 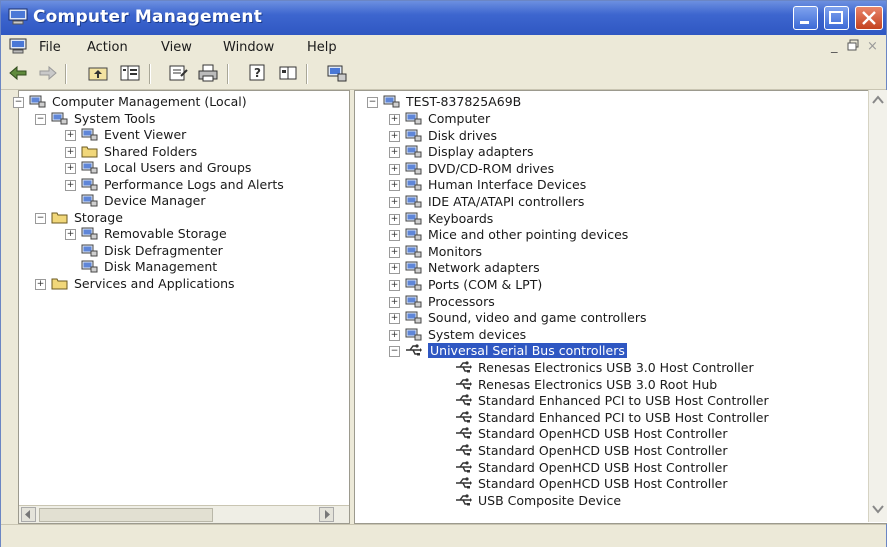 What do you see at coordinates (50, 47) in the screenshot?
I see `menu-file: File` at bounding box center [50, 47].